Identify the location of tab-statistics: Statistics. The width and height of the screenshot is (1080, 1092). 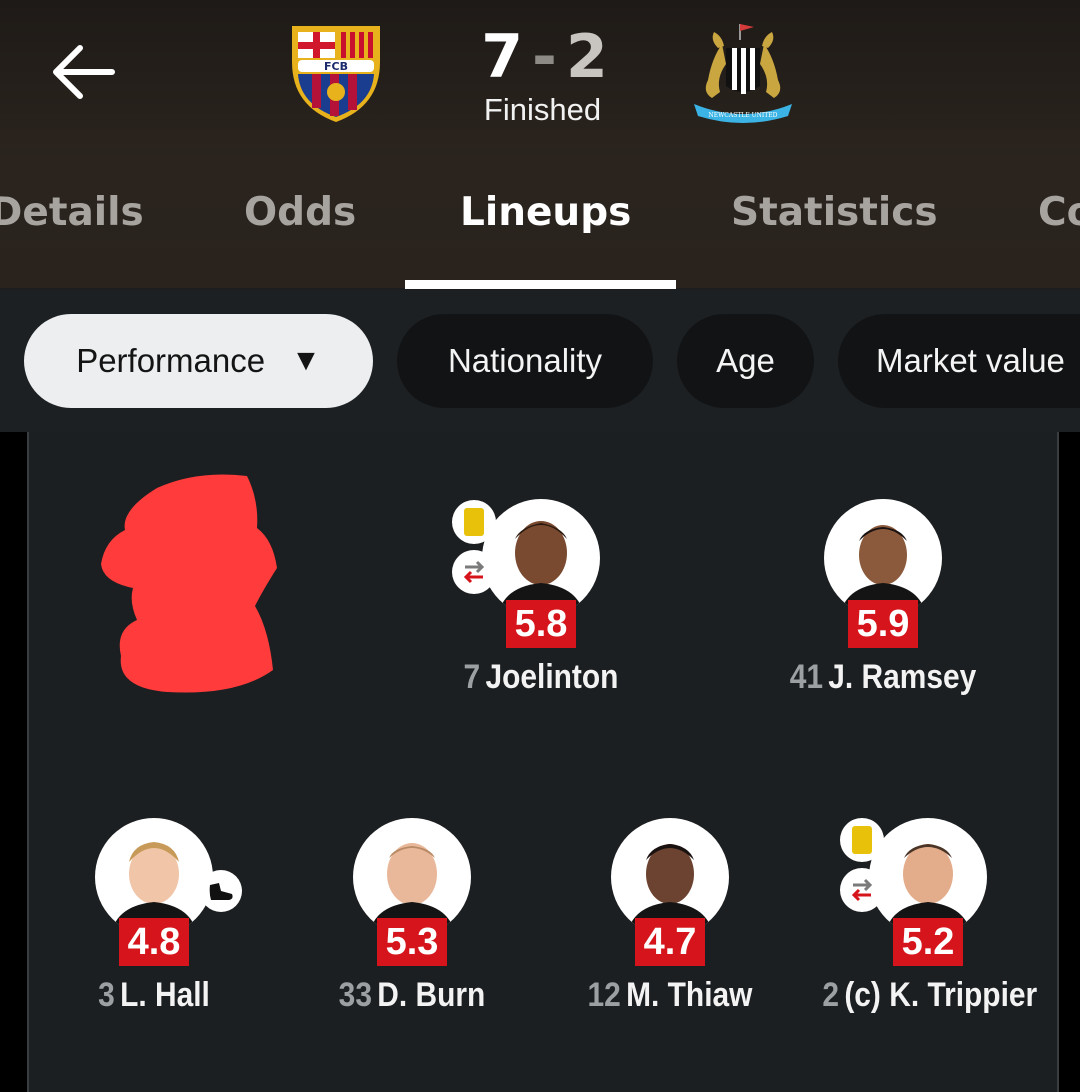
(834, 212).